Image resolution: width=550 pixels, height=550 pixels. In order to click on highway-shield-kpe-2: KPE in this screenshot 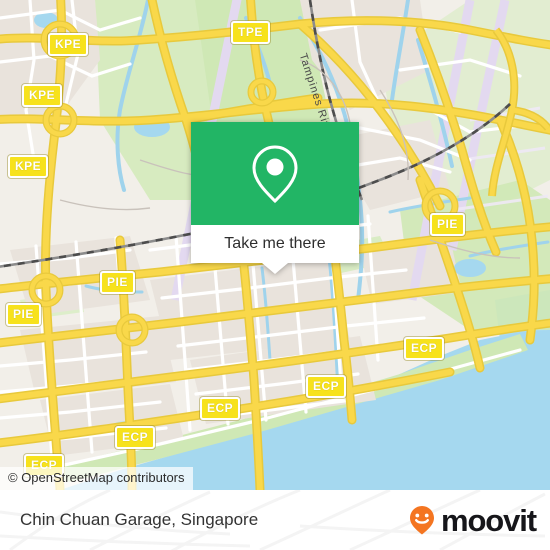, I will do `click(42, 95)`.